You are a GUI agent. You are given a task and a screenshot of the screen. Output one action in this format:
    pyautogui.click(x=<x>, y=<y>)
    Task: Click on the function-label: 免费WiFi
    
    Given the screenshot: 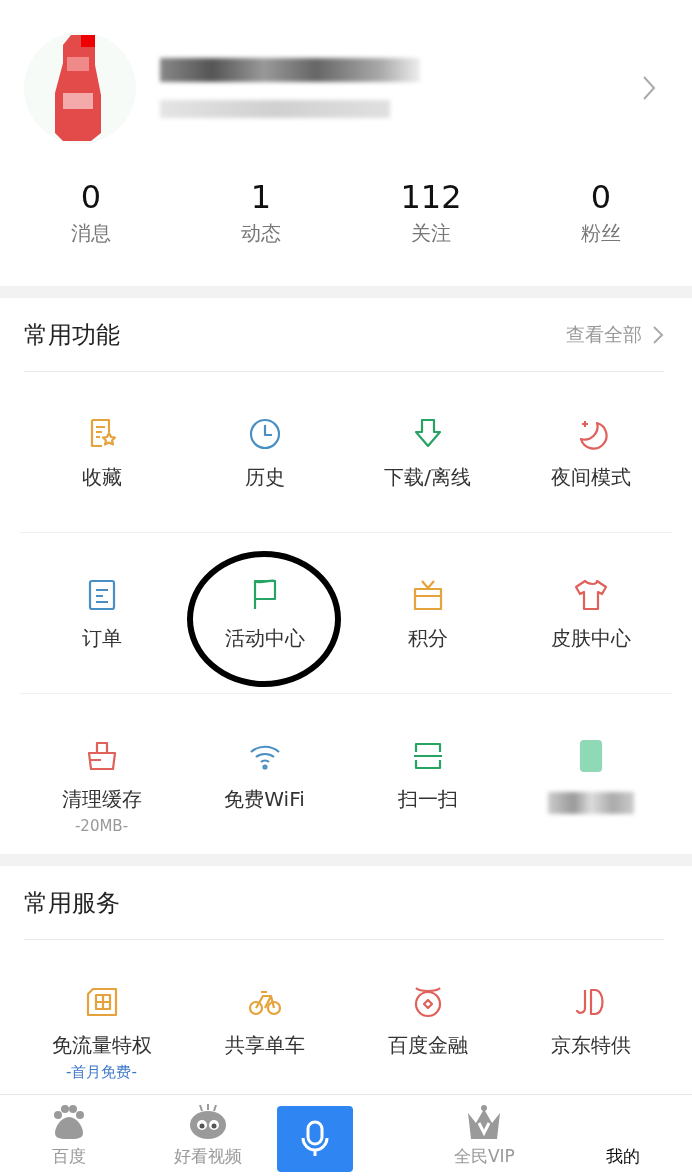 What is the action you would take?
    pyautogui.click(x=264, y=799)
    